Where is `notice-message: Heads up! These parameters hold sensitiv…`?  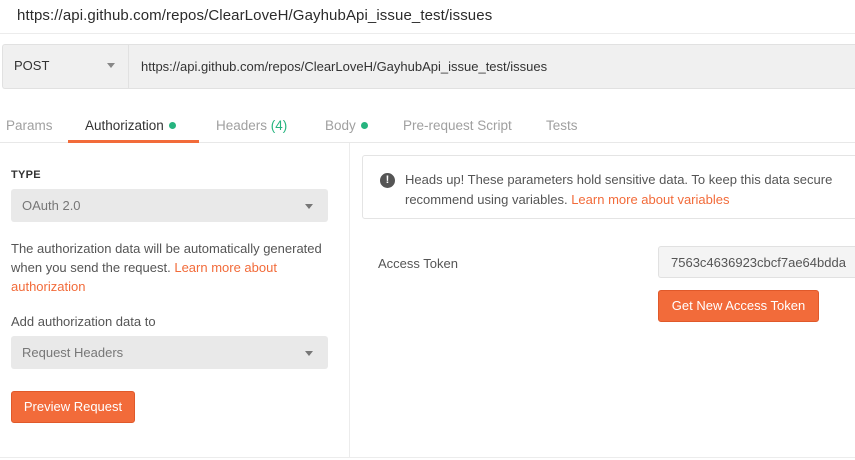 notice-message: Heads up! These parameters hold sensitiv… is located at coordinates (630, 190).